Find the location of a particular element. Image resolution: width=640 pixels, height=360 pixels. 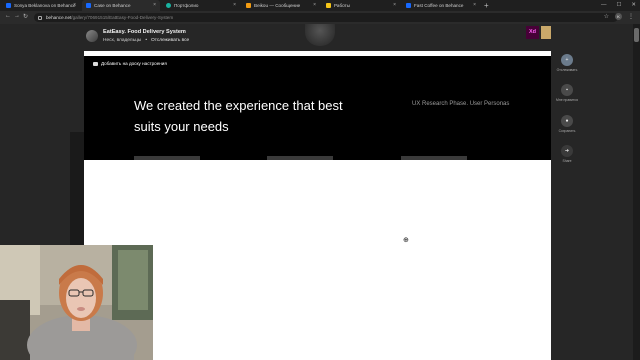

browser-tab: Портфолио × is located at coordinates (201, 5).